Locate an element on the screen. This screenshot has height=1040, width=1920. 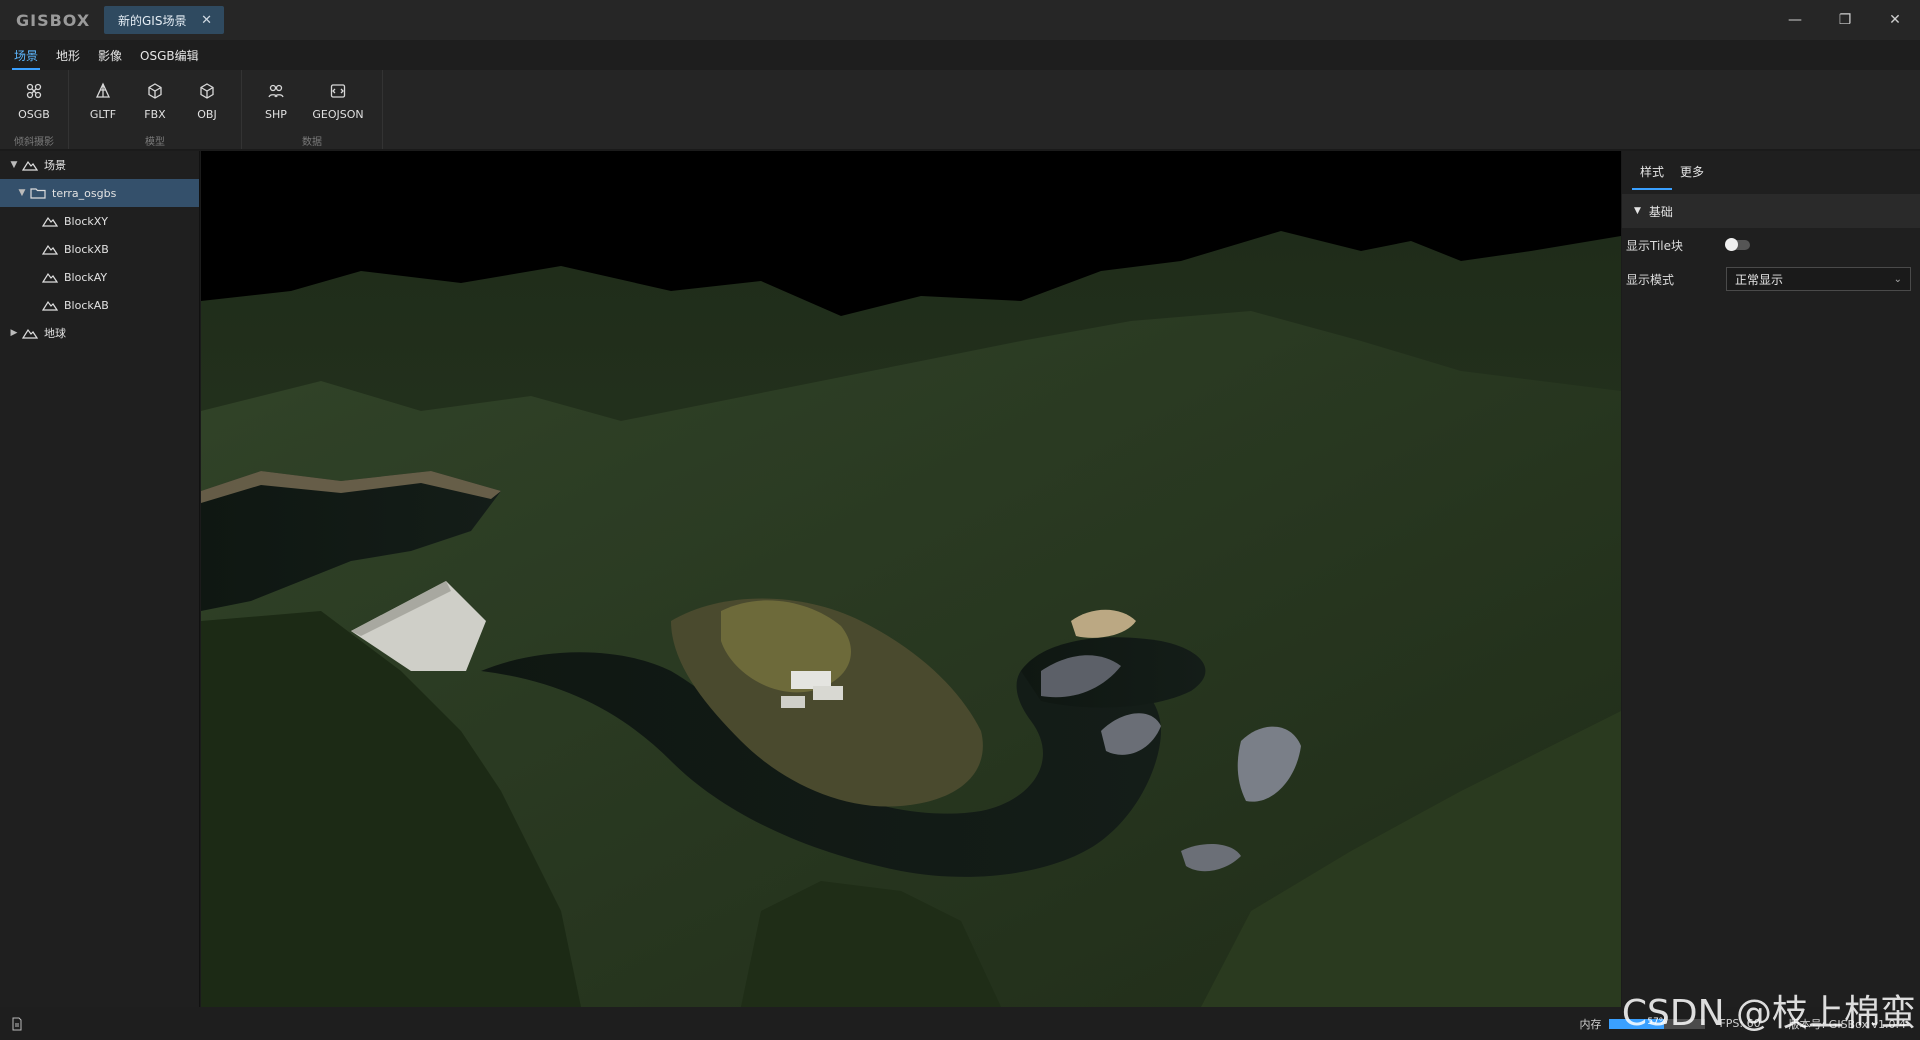
tree-label: BlockXB is located at coordinates (86, 249).